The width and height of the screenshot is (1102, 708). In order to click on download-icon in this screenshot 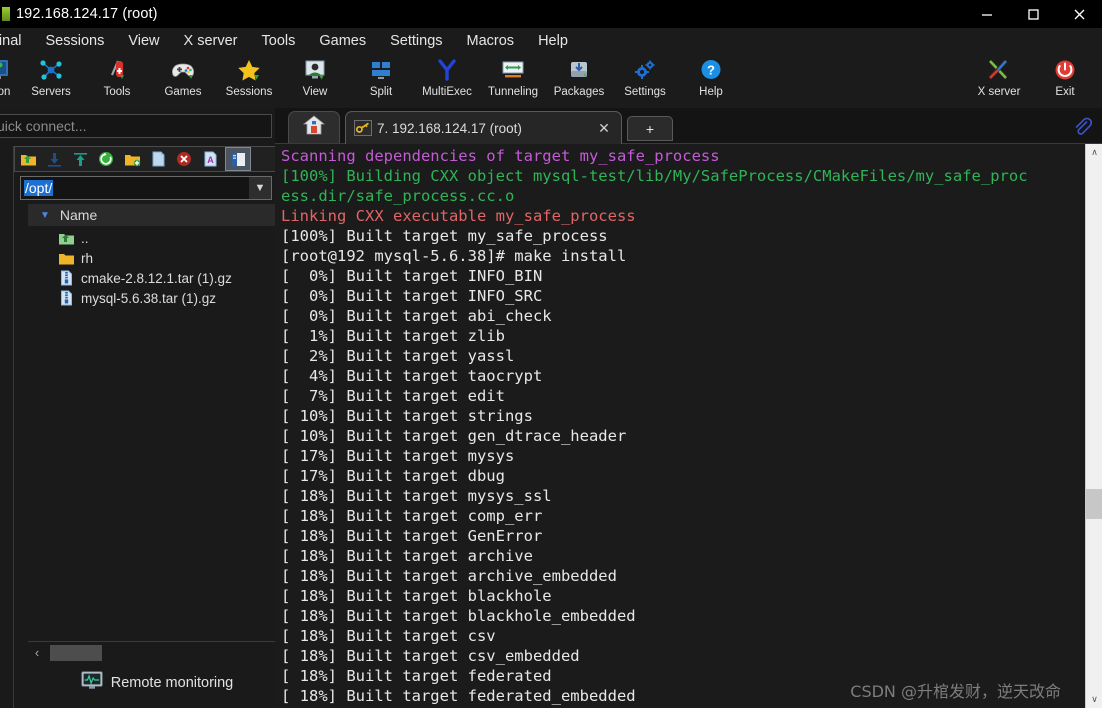, I will do `click(54, 159)`.